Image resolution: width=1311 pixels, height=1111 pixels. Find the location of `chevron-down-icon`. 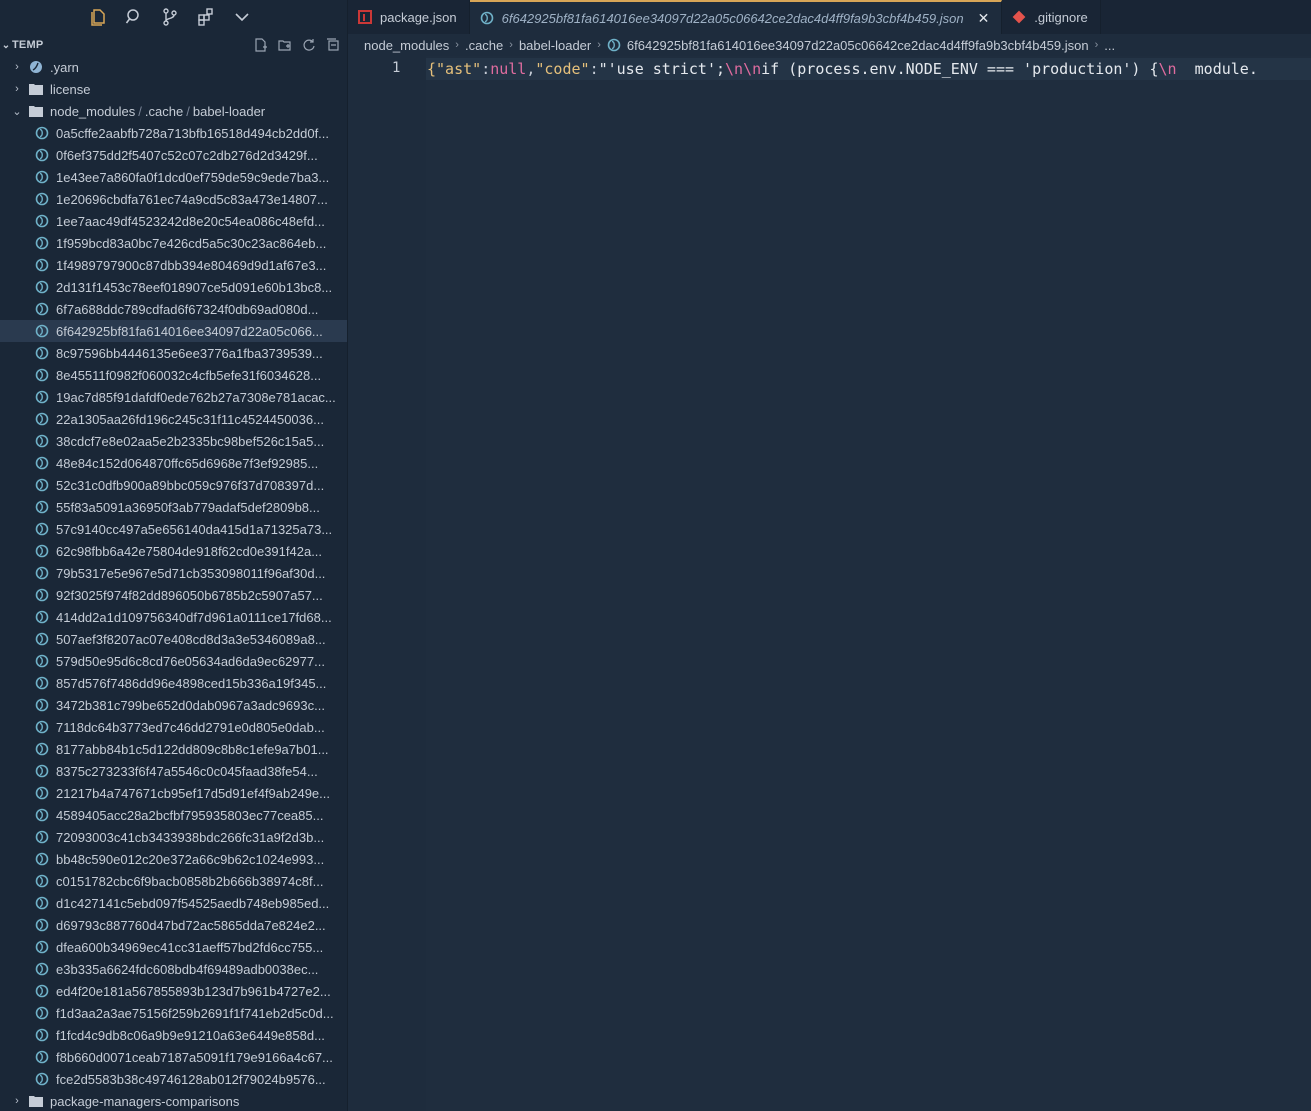

chevron-down-icon is located at coordinates (242, 17).